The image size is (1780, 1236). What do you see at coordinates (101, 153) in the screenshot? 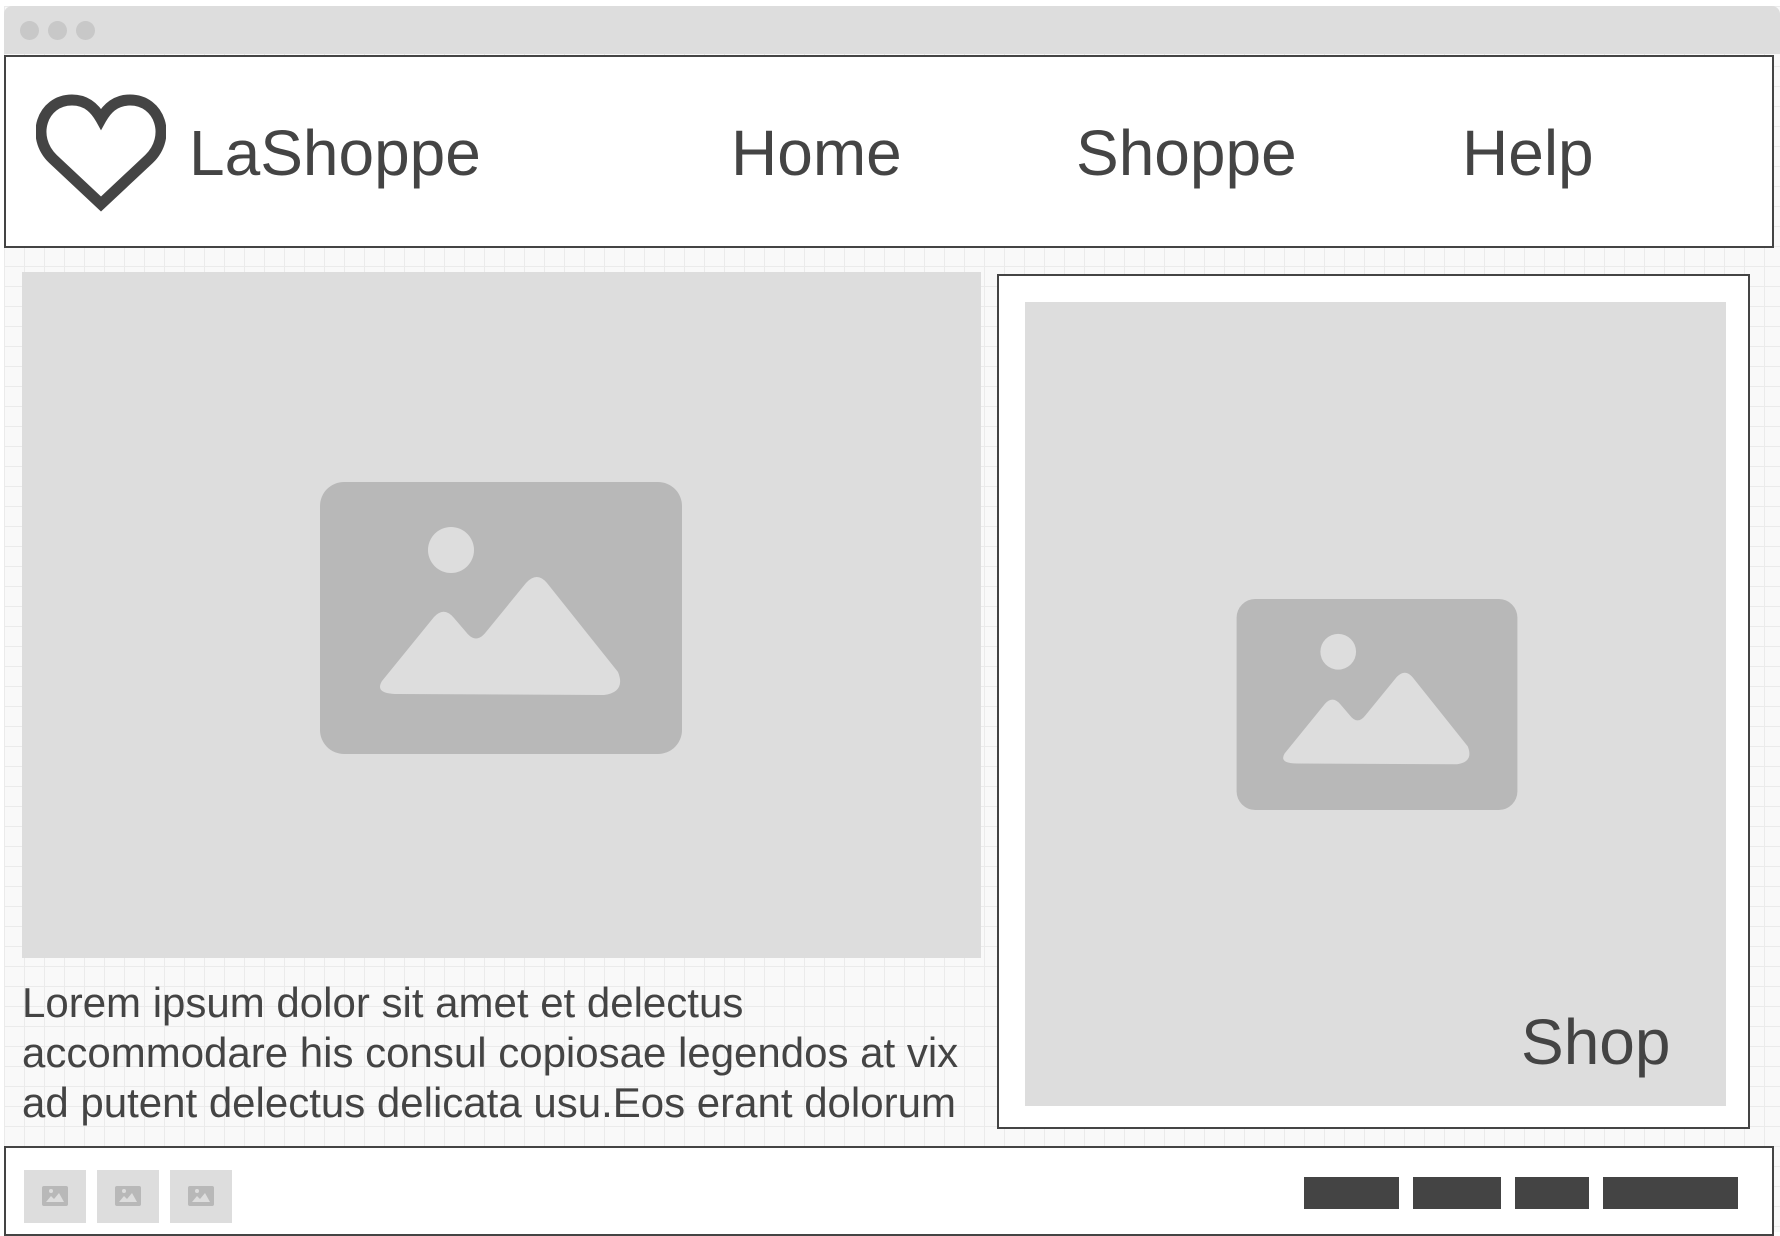
I see `heart-icon` at bounding box center [101, 153].